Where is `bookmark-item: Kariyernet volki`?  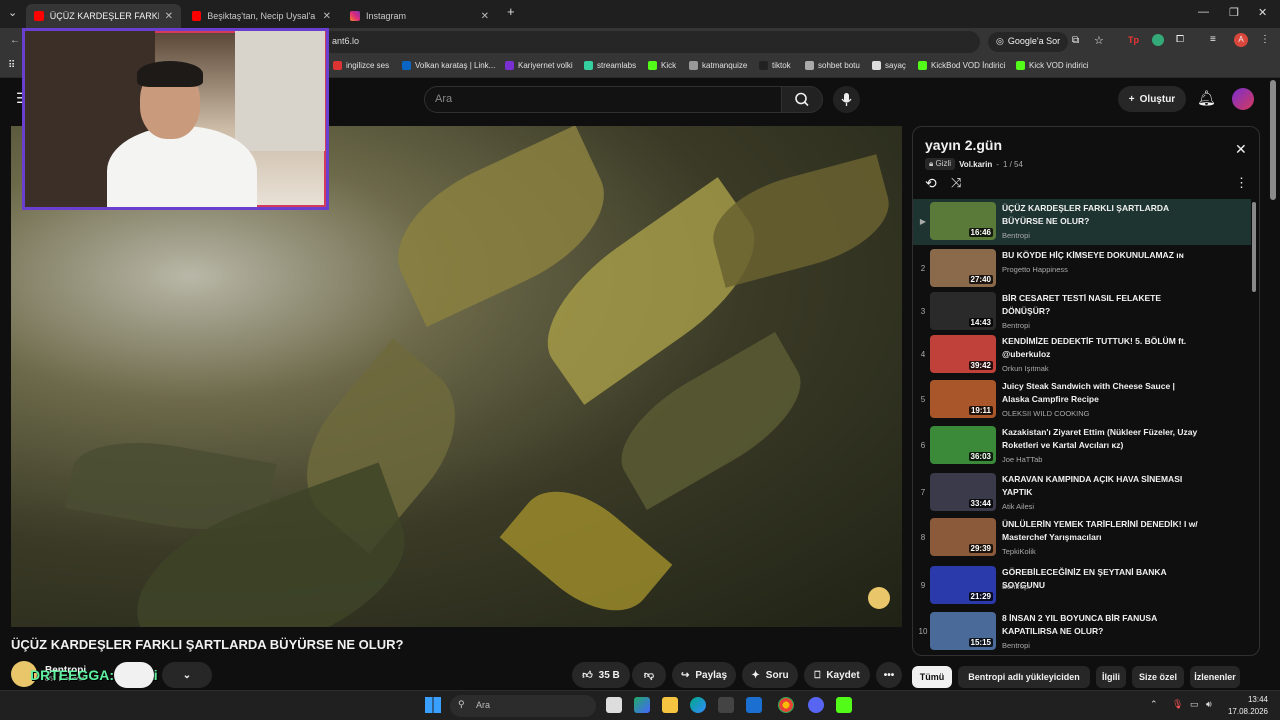 bookmark-item: Kariyernet volki is located at coordinates (539, 65).